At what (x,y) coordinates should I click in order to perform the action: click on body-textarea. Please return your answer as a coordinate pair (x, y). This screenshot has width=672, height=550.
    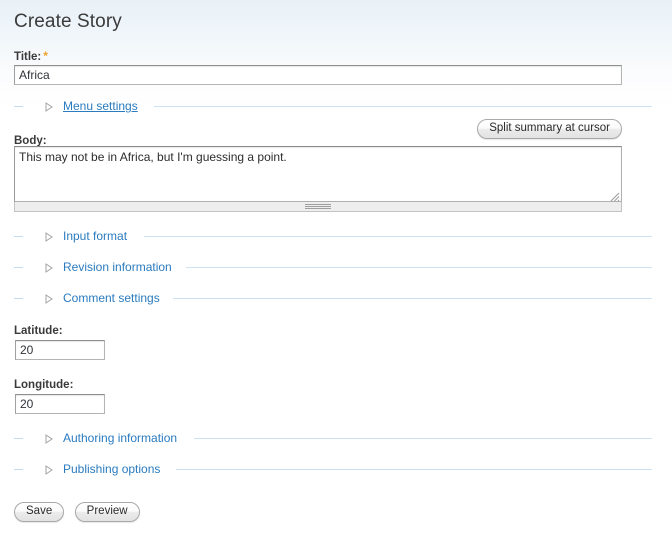
    Looking at the image, I should click on (318, 174).